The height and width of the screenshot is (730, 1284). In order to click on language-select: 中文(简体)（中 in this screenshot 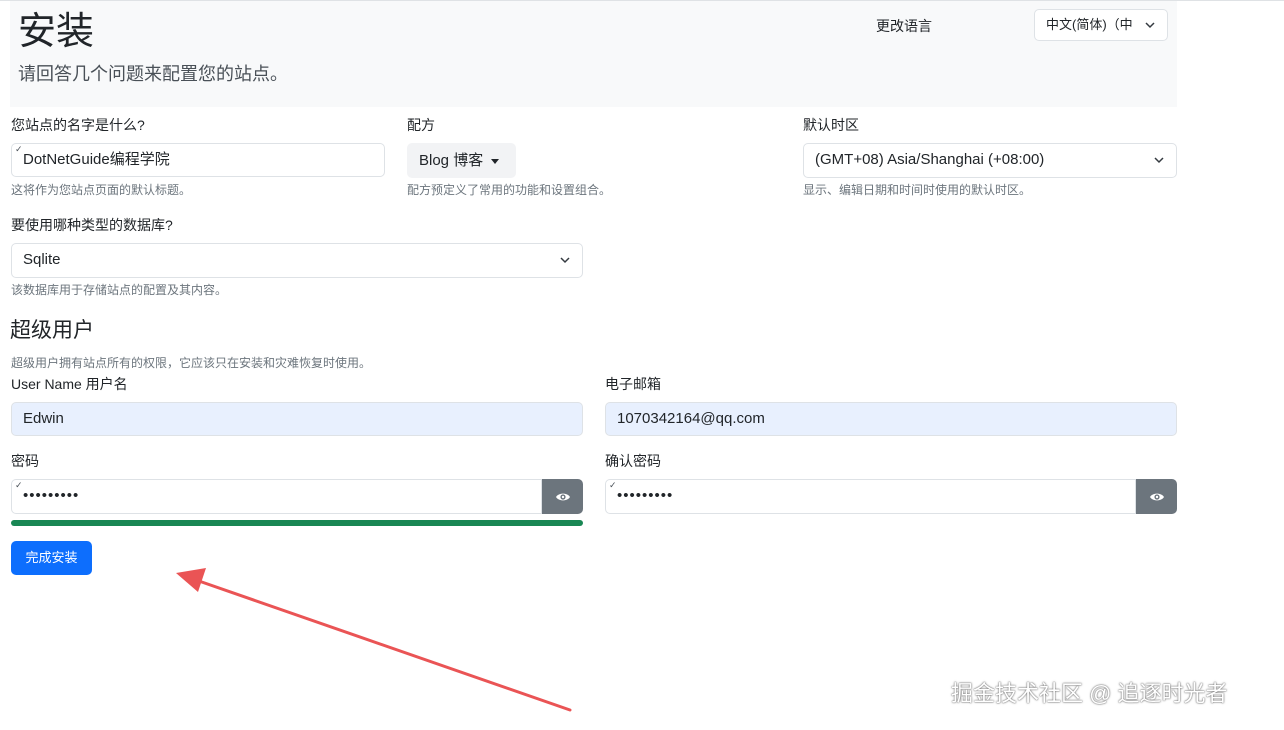, I will do `click(1101, 25)`.